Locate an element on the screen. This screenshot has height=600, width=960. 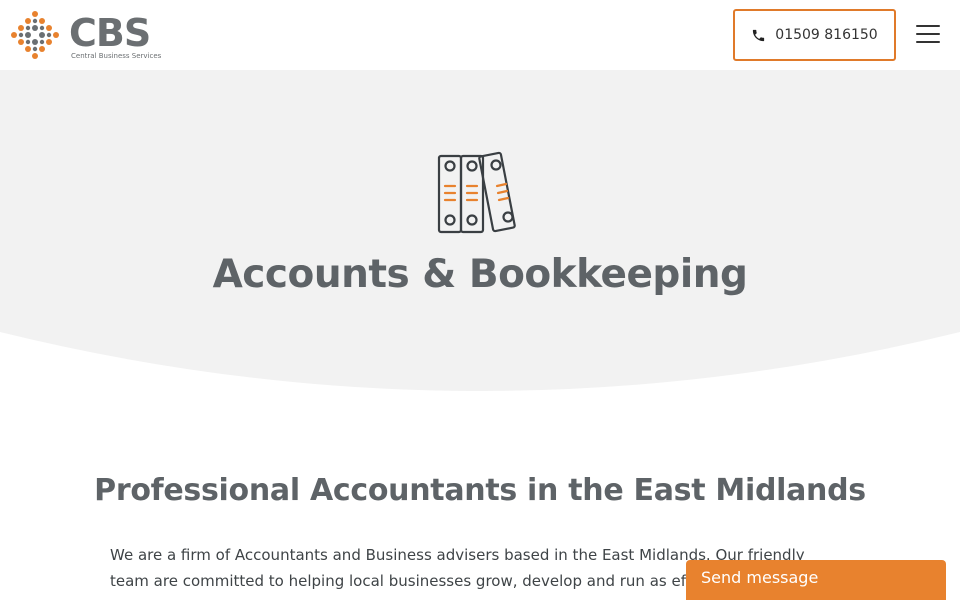
cbs-logo: CBS Central Business Services is located at coordinates (87, 36).